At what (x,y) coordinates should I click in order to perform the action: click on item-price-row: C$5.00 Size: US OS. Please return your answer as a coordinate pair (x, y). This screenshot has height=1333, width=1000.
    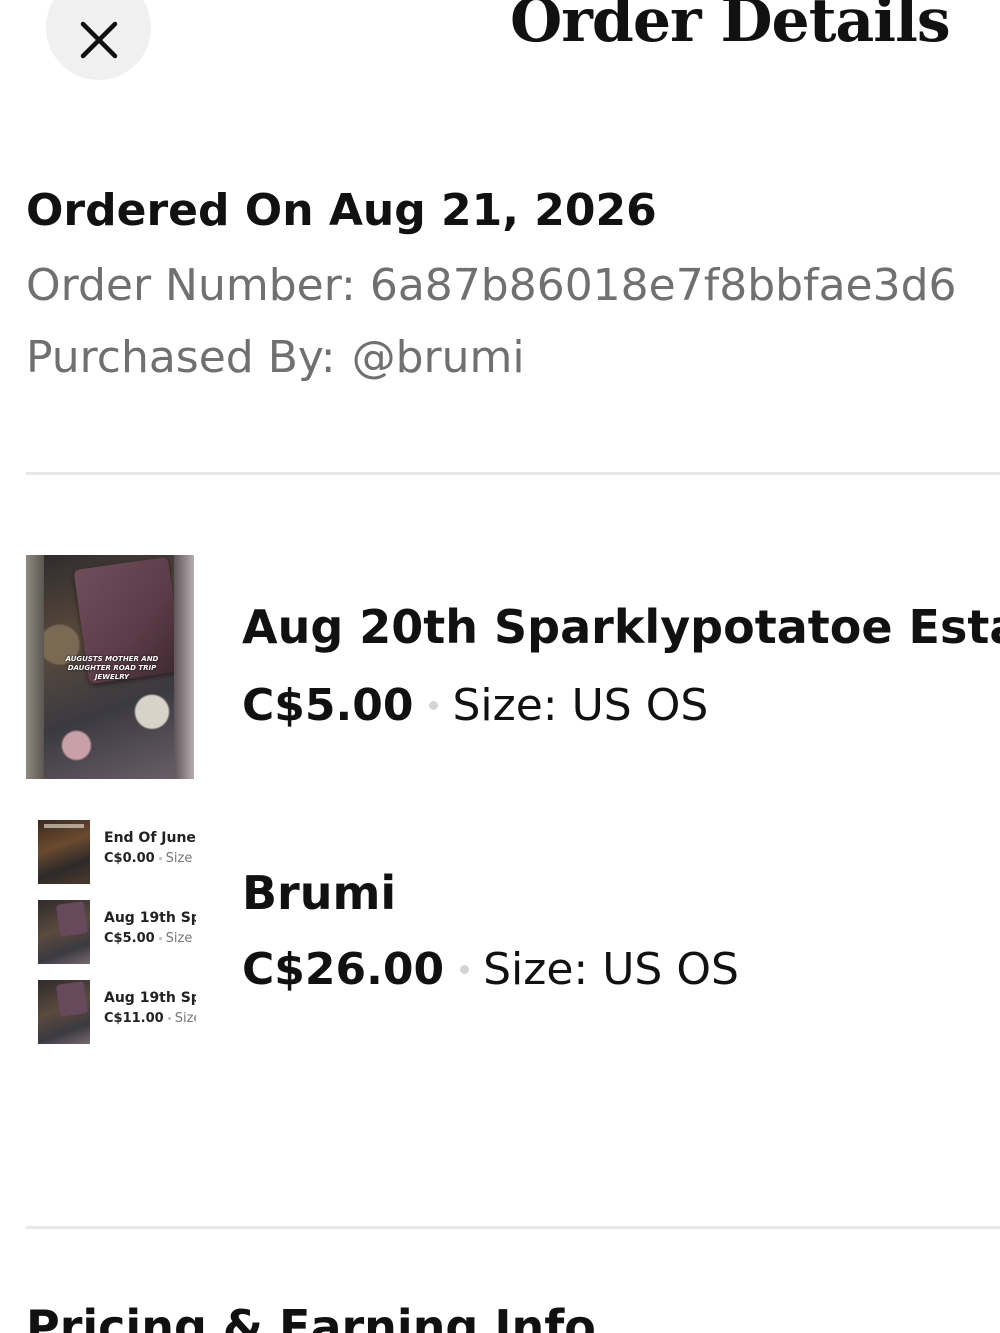
    Looking at the image, I should click on (475, 705).